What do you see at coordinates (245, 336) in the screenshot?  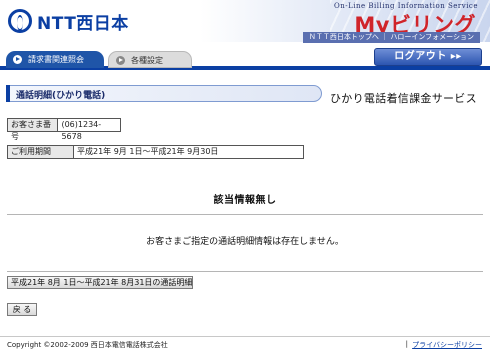 I see `footer-divider` at bounding box center [245, 336].